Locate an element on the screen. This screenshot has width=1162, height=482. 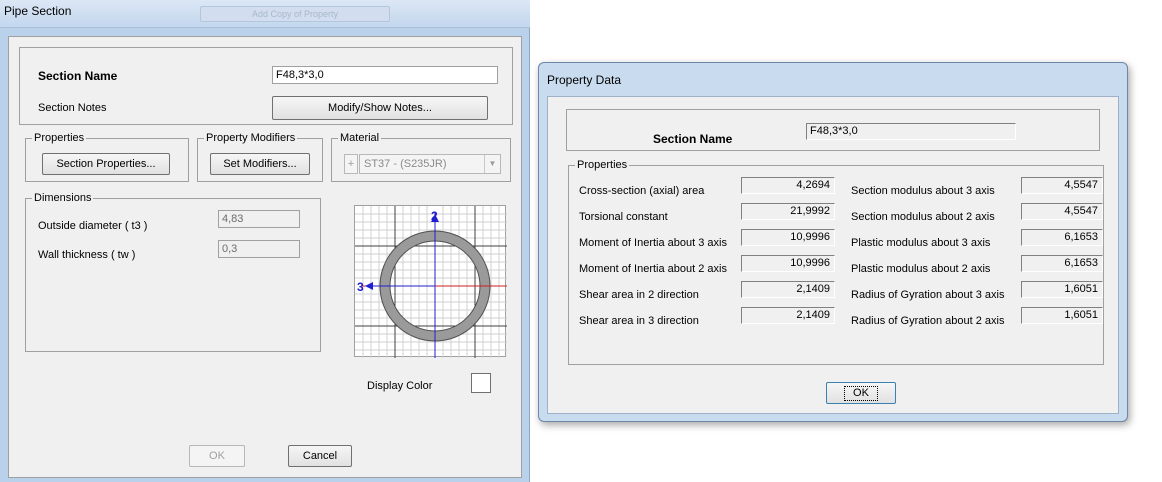
axis-3-arrowhead is located at coordinates (369, 286).